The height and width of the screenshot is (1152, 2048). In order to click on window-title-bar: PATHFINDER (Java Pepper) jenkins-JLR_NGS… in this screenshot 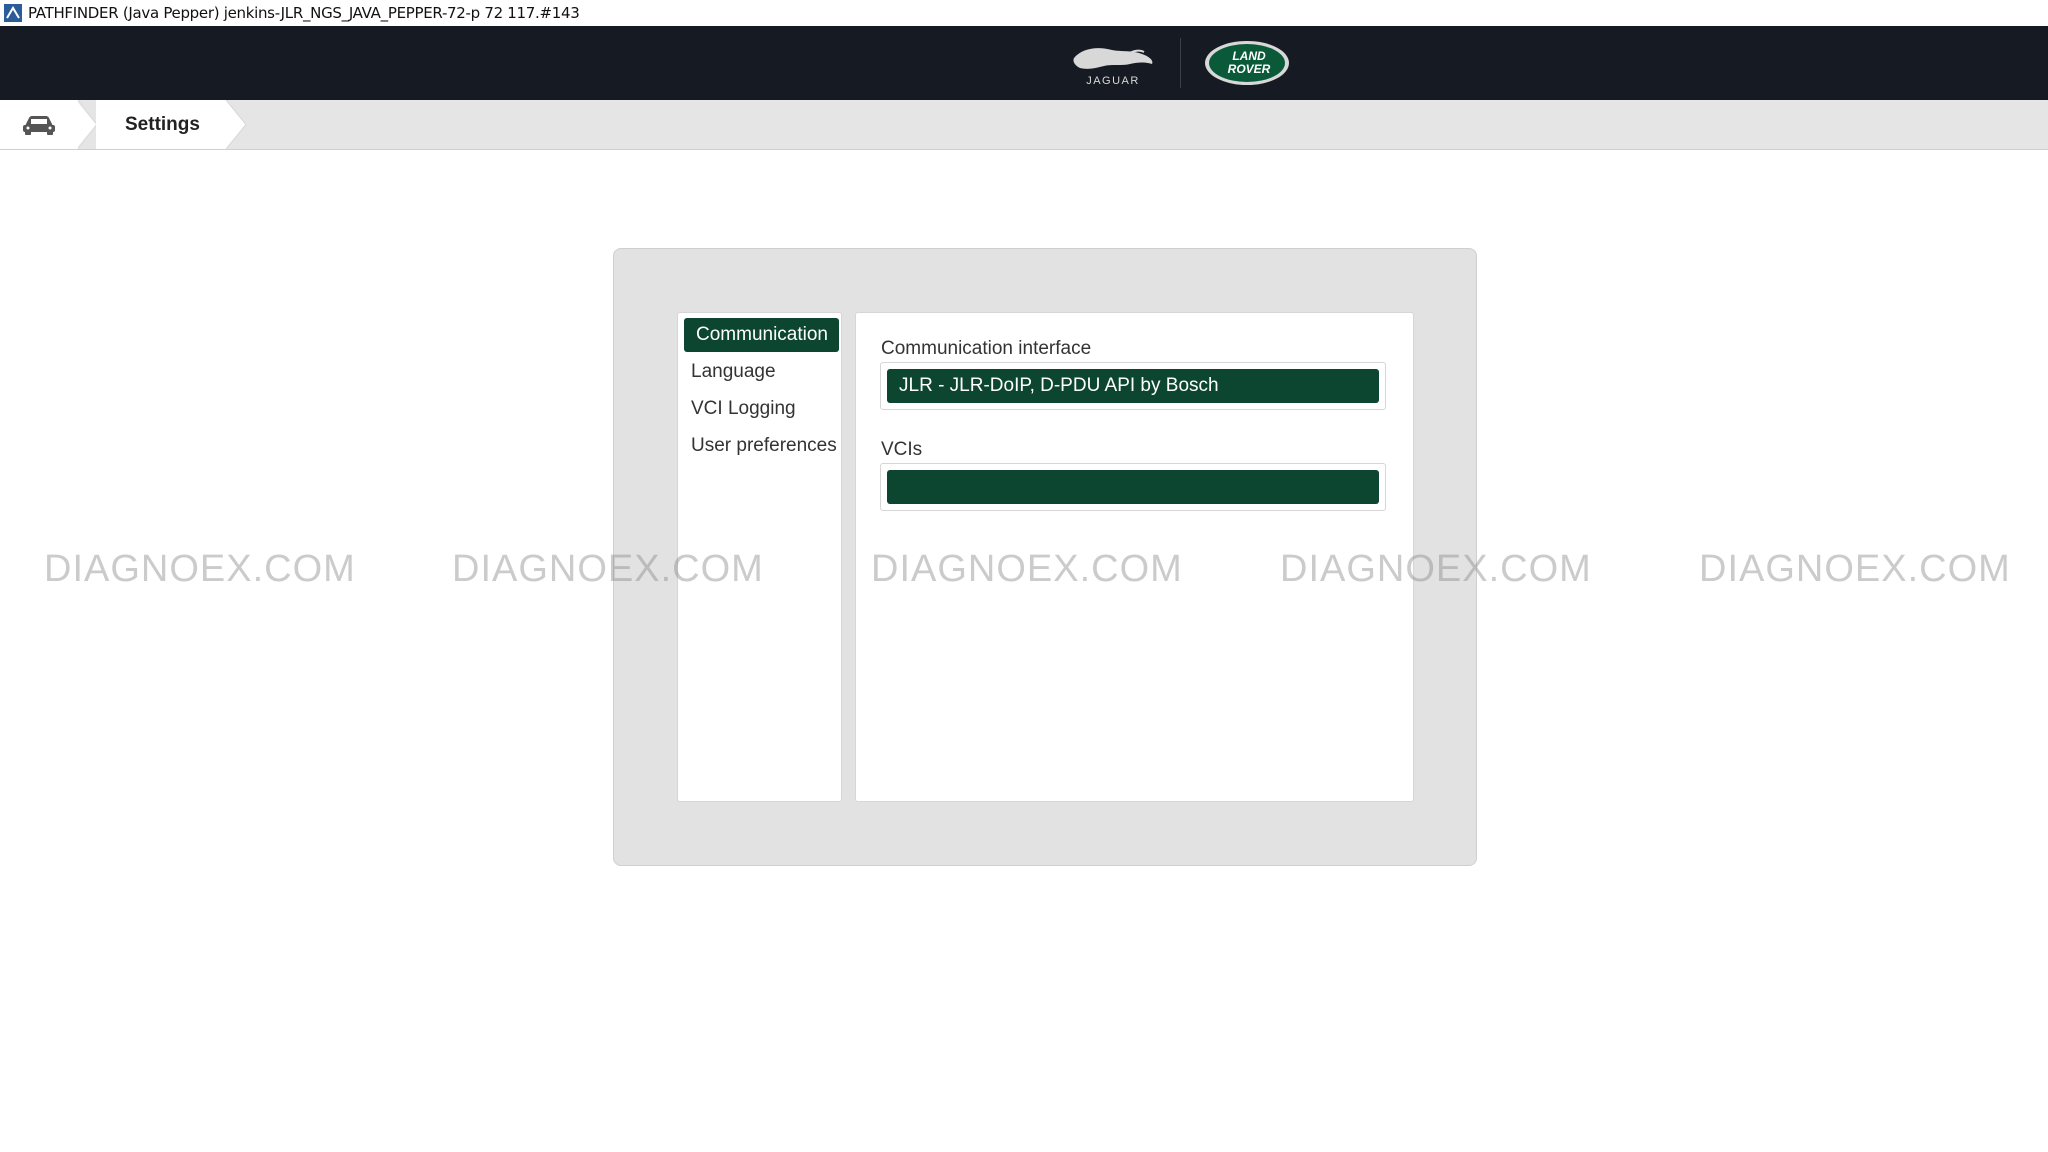, I will do `click(1024, 13)`.